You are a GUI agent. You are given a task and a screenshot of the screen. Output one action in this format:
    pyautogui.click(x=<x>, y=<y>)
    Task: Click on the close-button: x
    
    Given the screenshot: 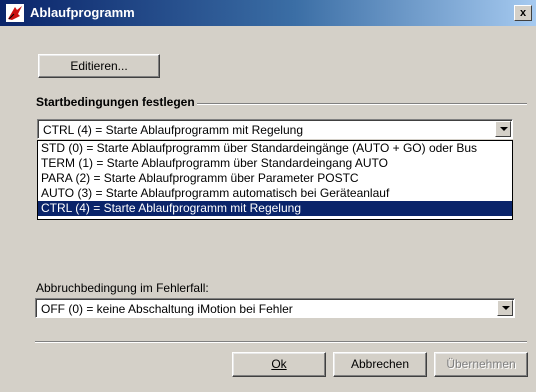 What is the action you would take?
    pyautogui.click(x=523, y=13)
    